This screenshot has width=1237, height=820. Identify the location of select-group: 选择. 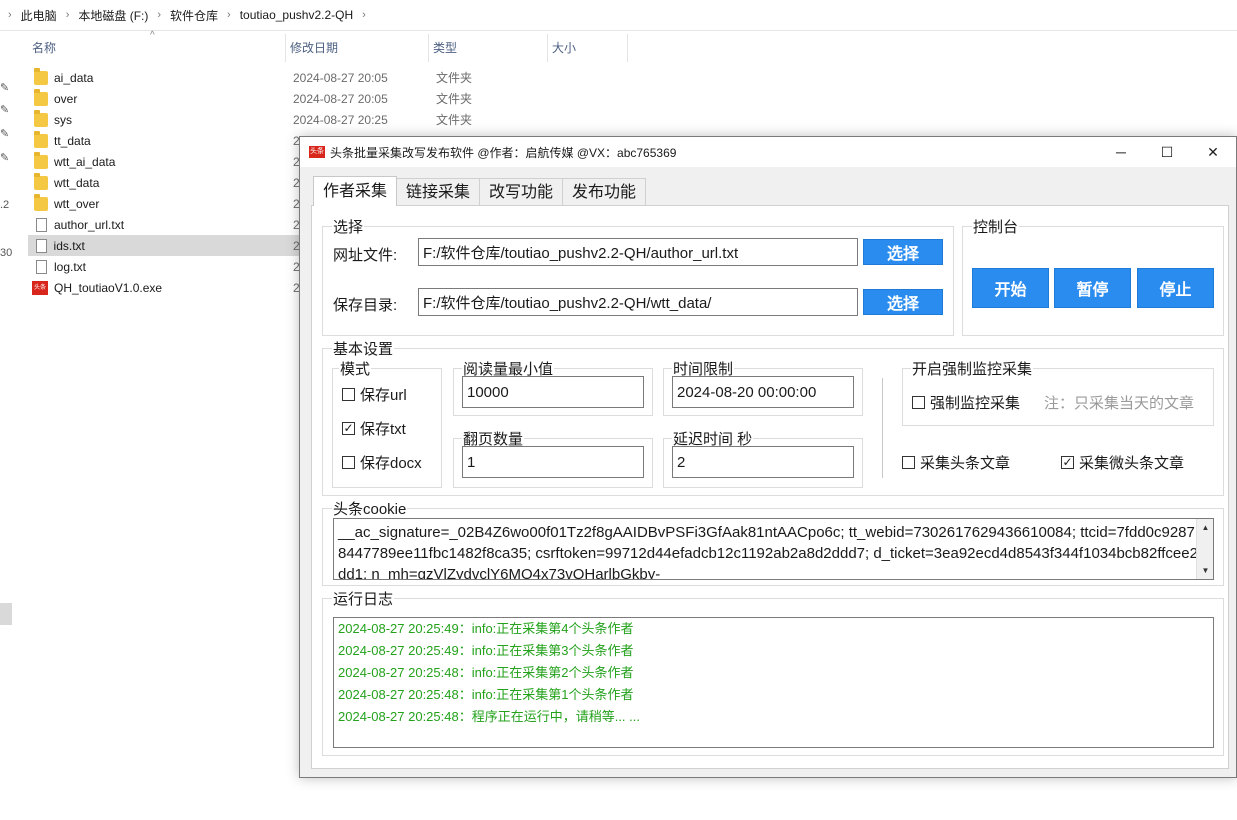
(638, 276).